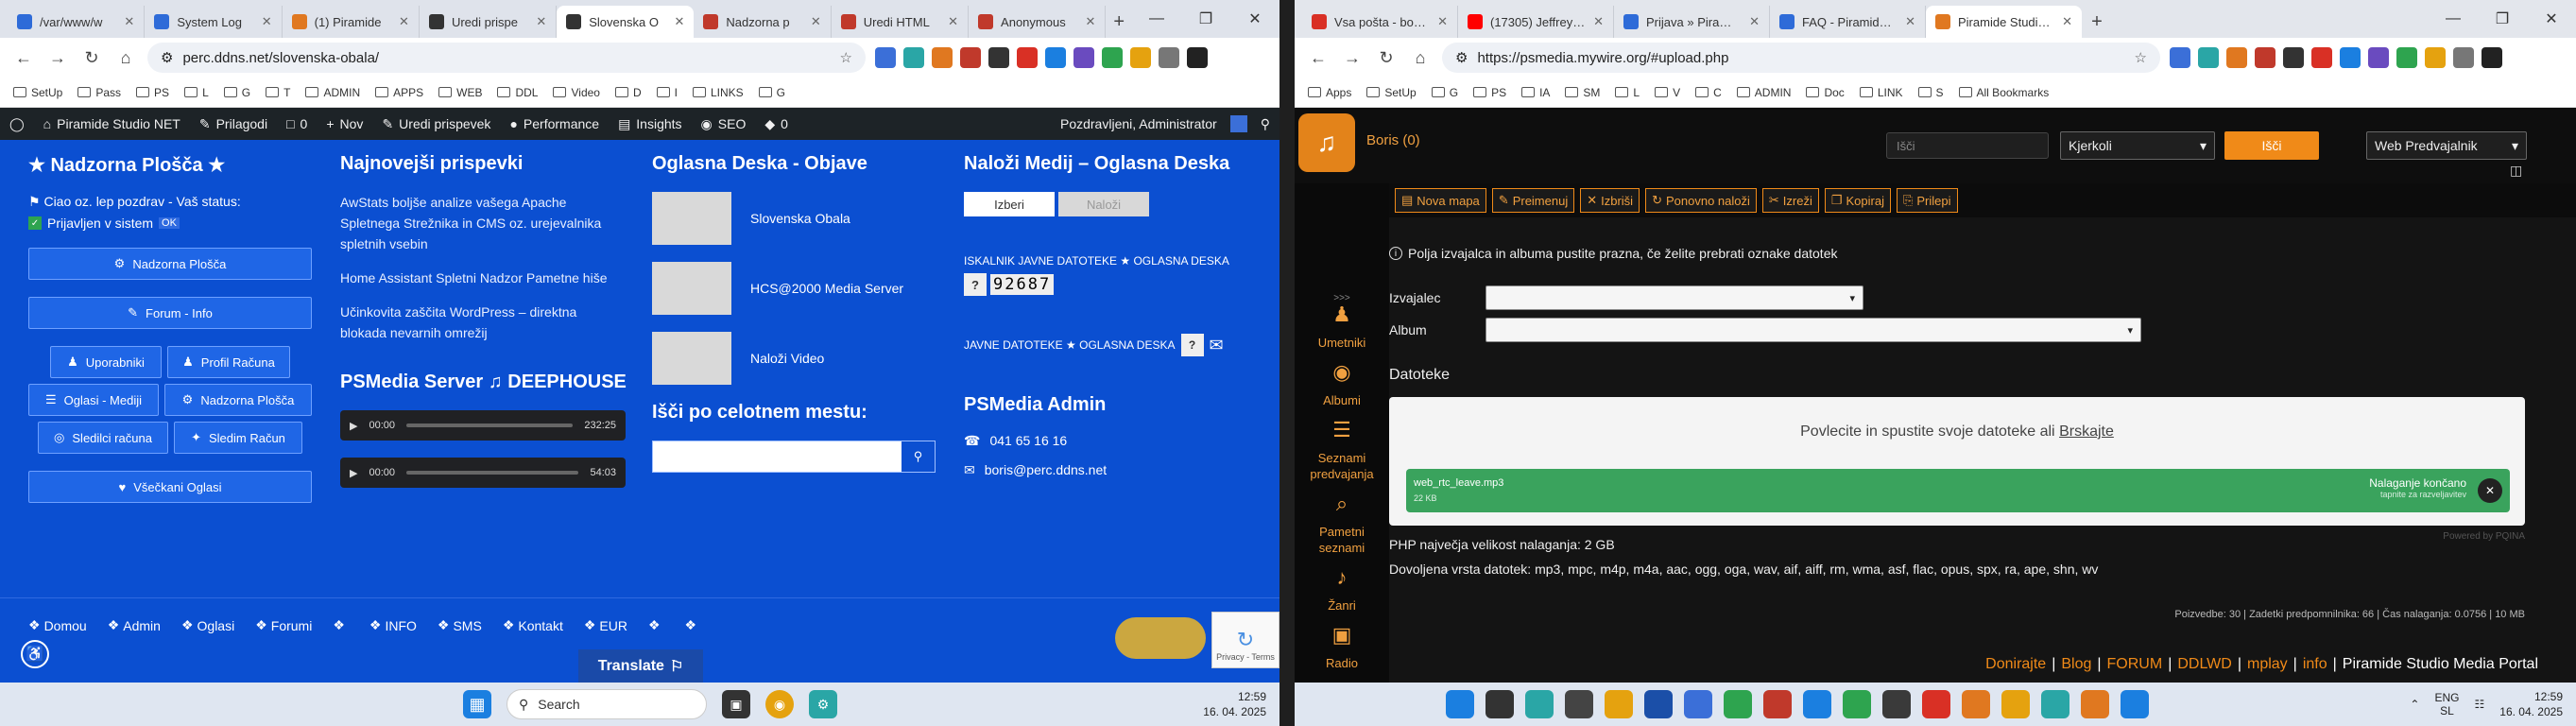 This screenshot has height=726, width=2576. I want to click on footer-link: ❖ Domou, so click(57, 625).